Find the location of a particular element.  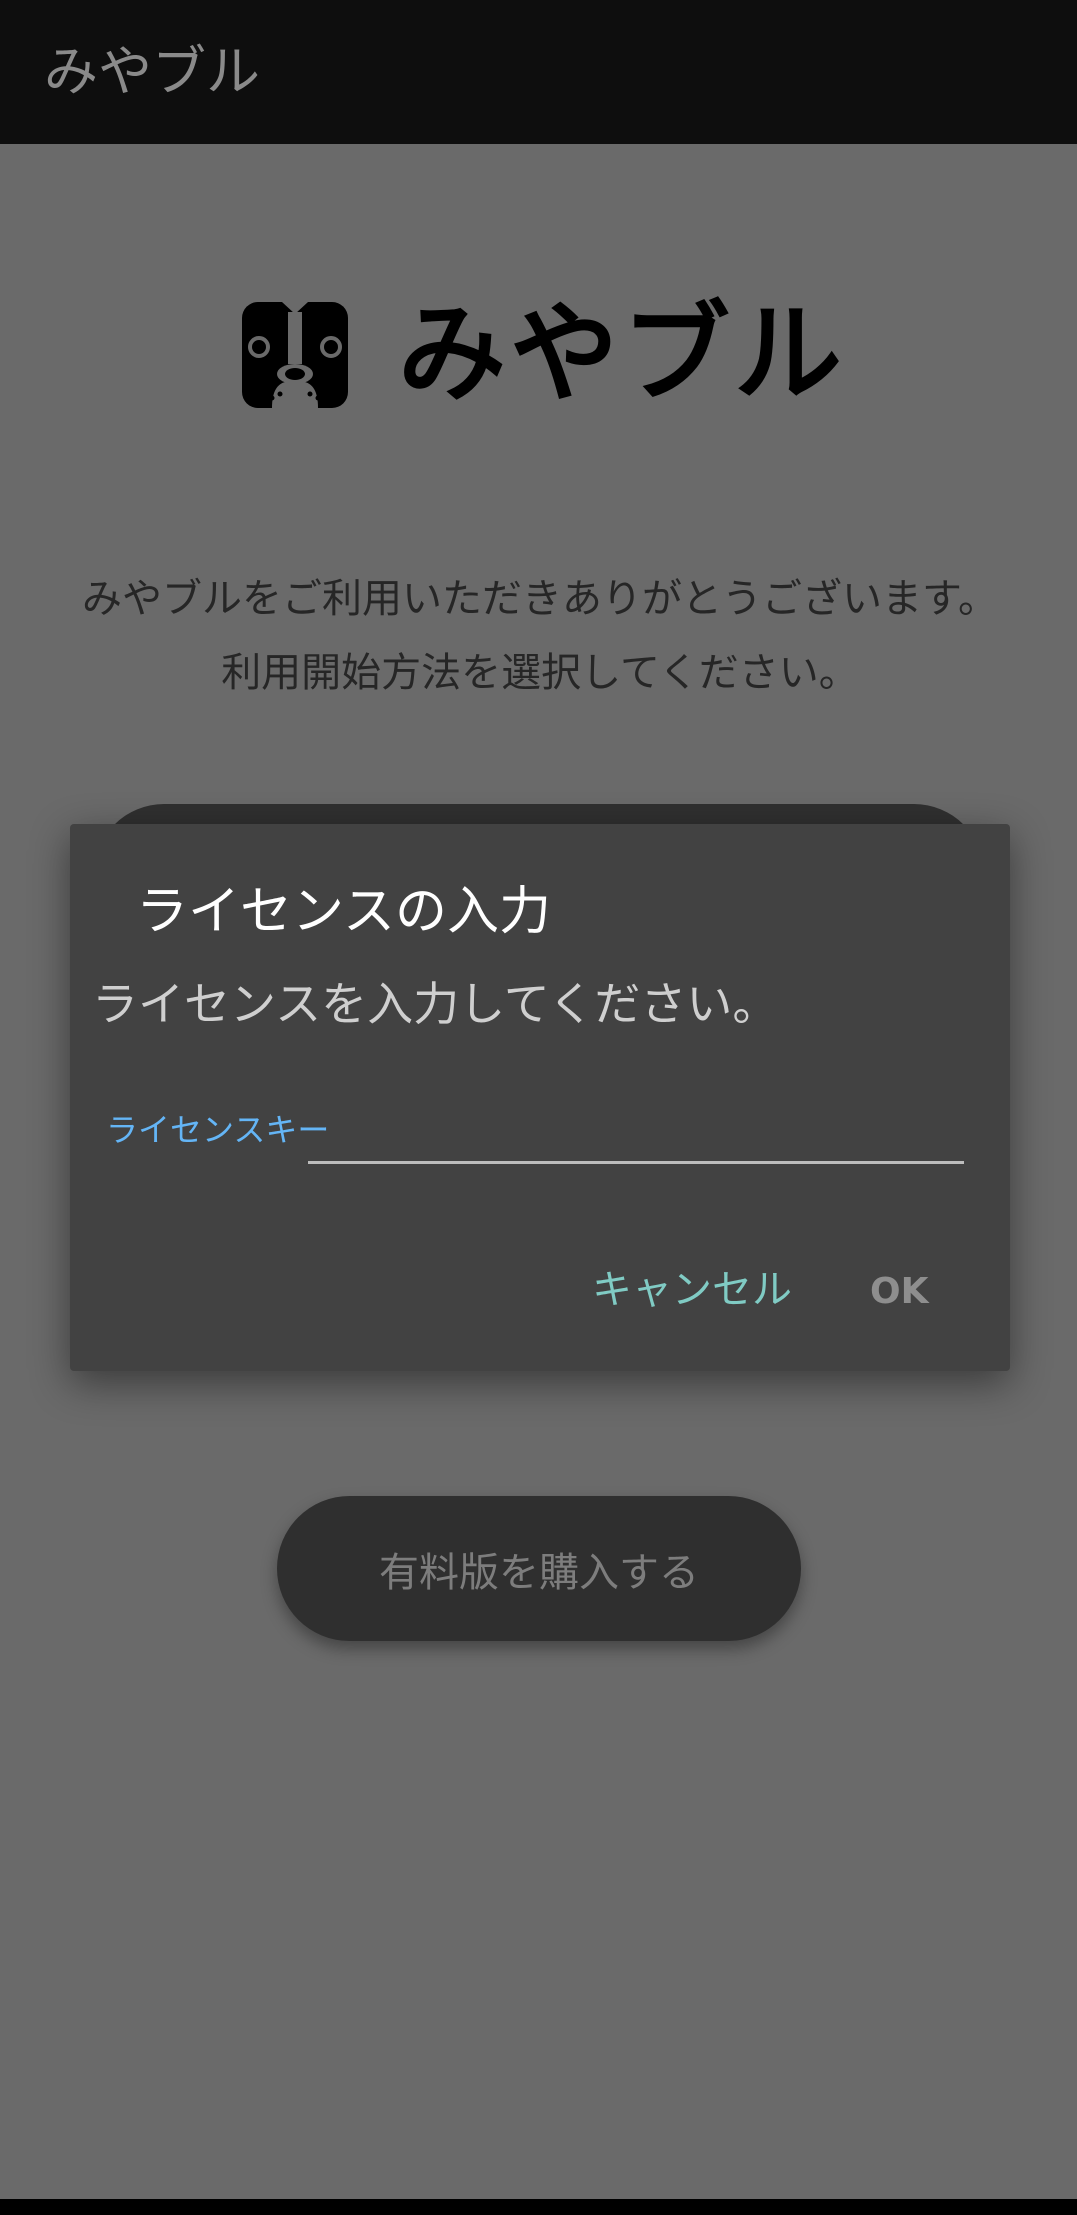

app-bar-title: みやブル is located at coordinates (152, 71).